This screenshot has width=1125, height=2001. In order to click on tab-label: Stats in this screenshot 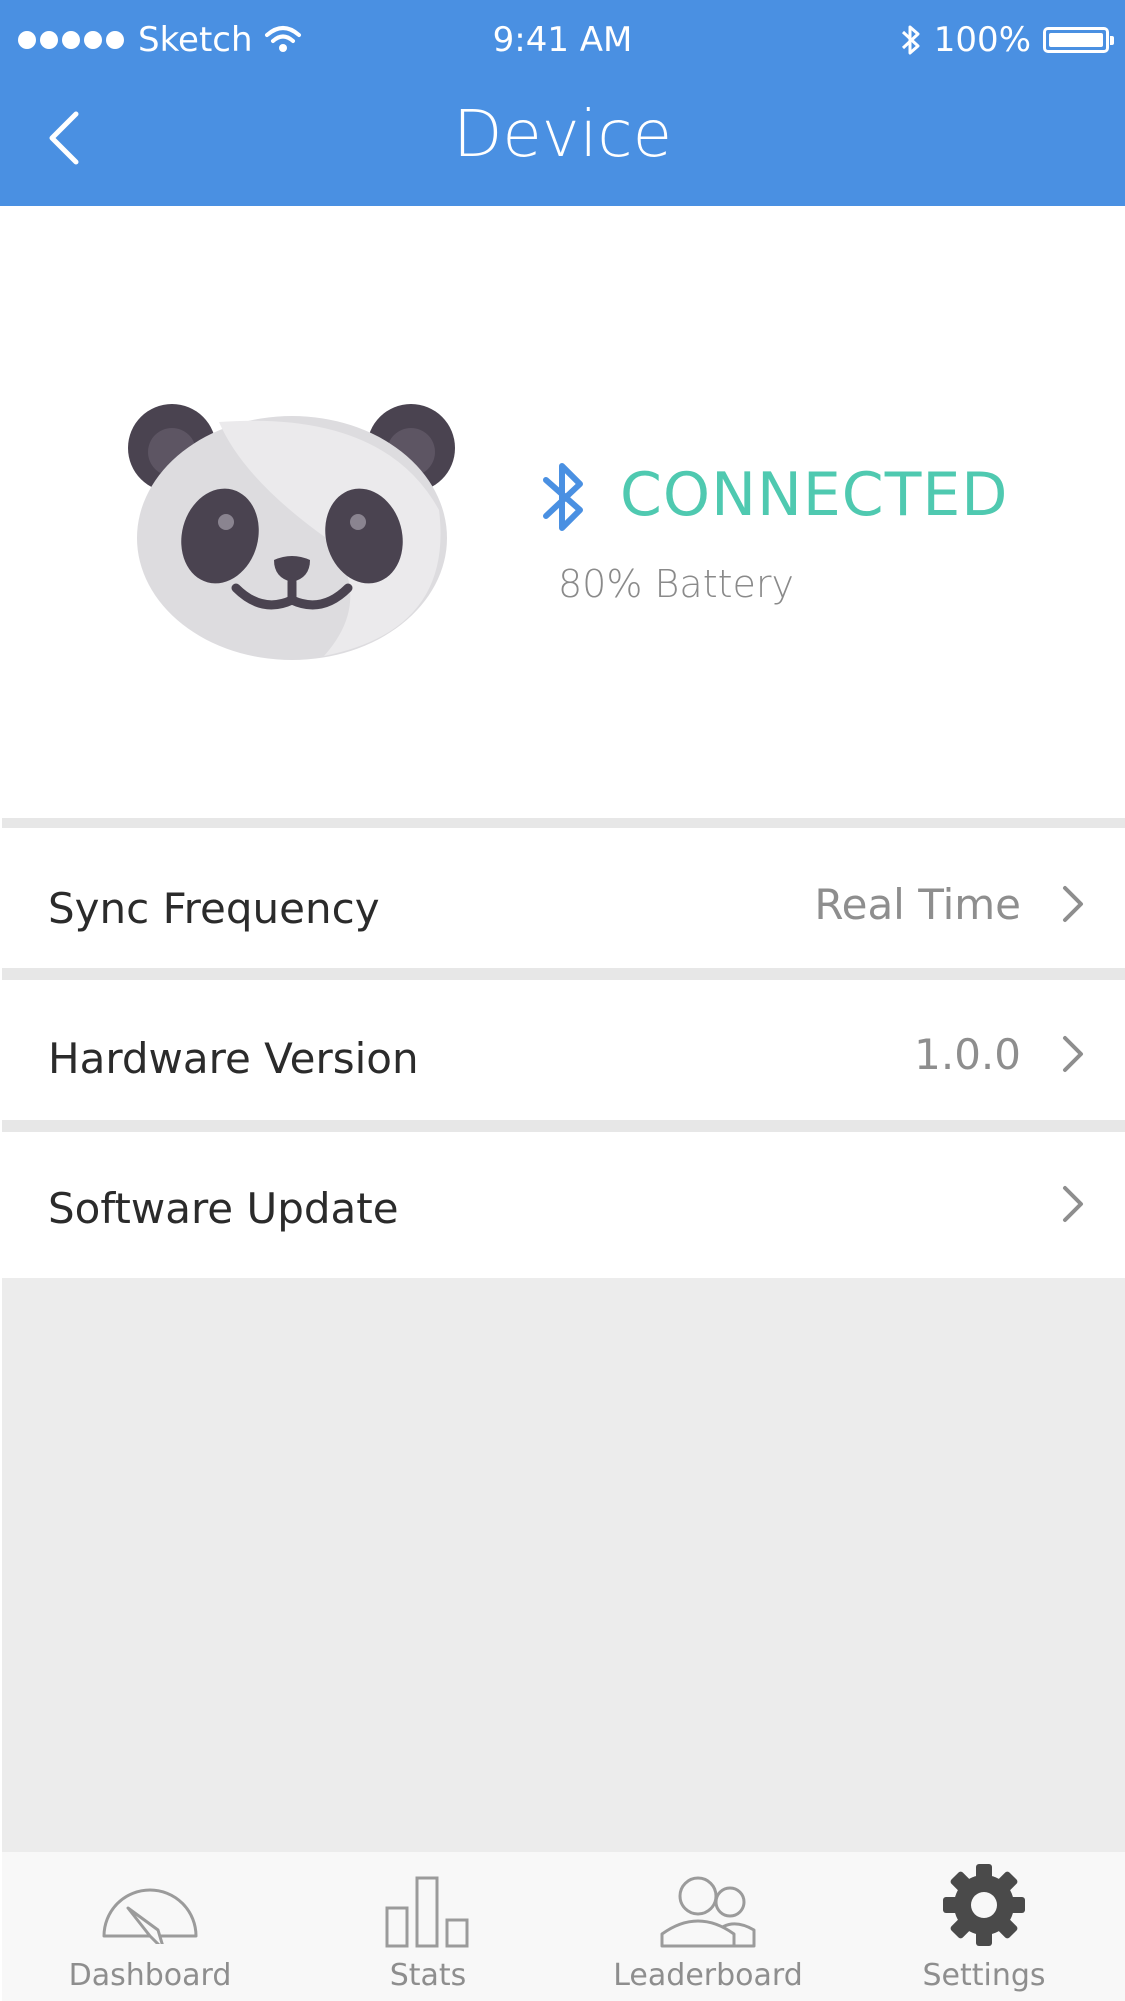, I will do `click(428, 1975)`.